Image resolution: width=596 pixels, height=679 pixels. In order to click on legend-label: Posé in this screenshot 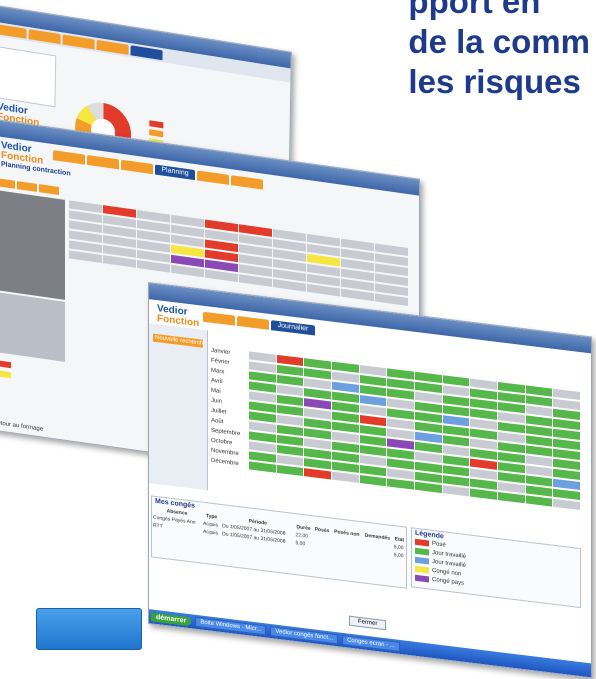, I will do `click(439, 544)`.